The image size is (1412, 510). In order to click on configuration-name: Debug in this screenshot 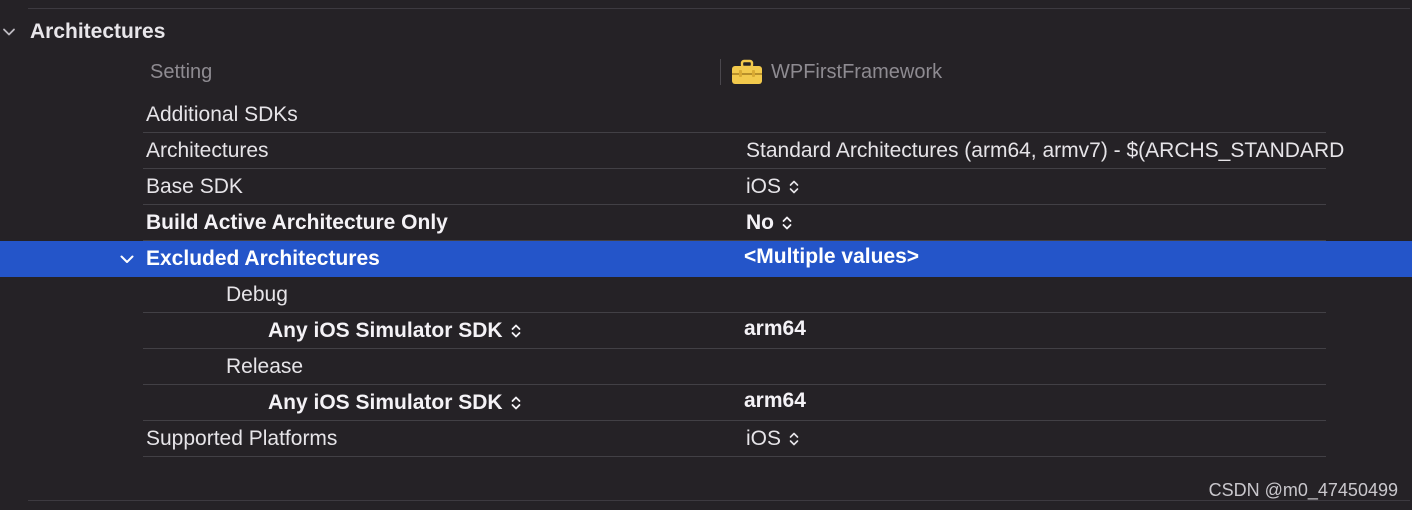, I will do `click(257, 294)`.